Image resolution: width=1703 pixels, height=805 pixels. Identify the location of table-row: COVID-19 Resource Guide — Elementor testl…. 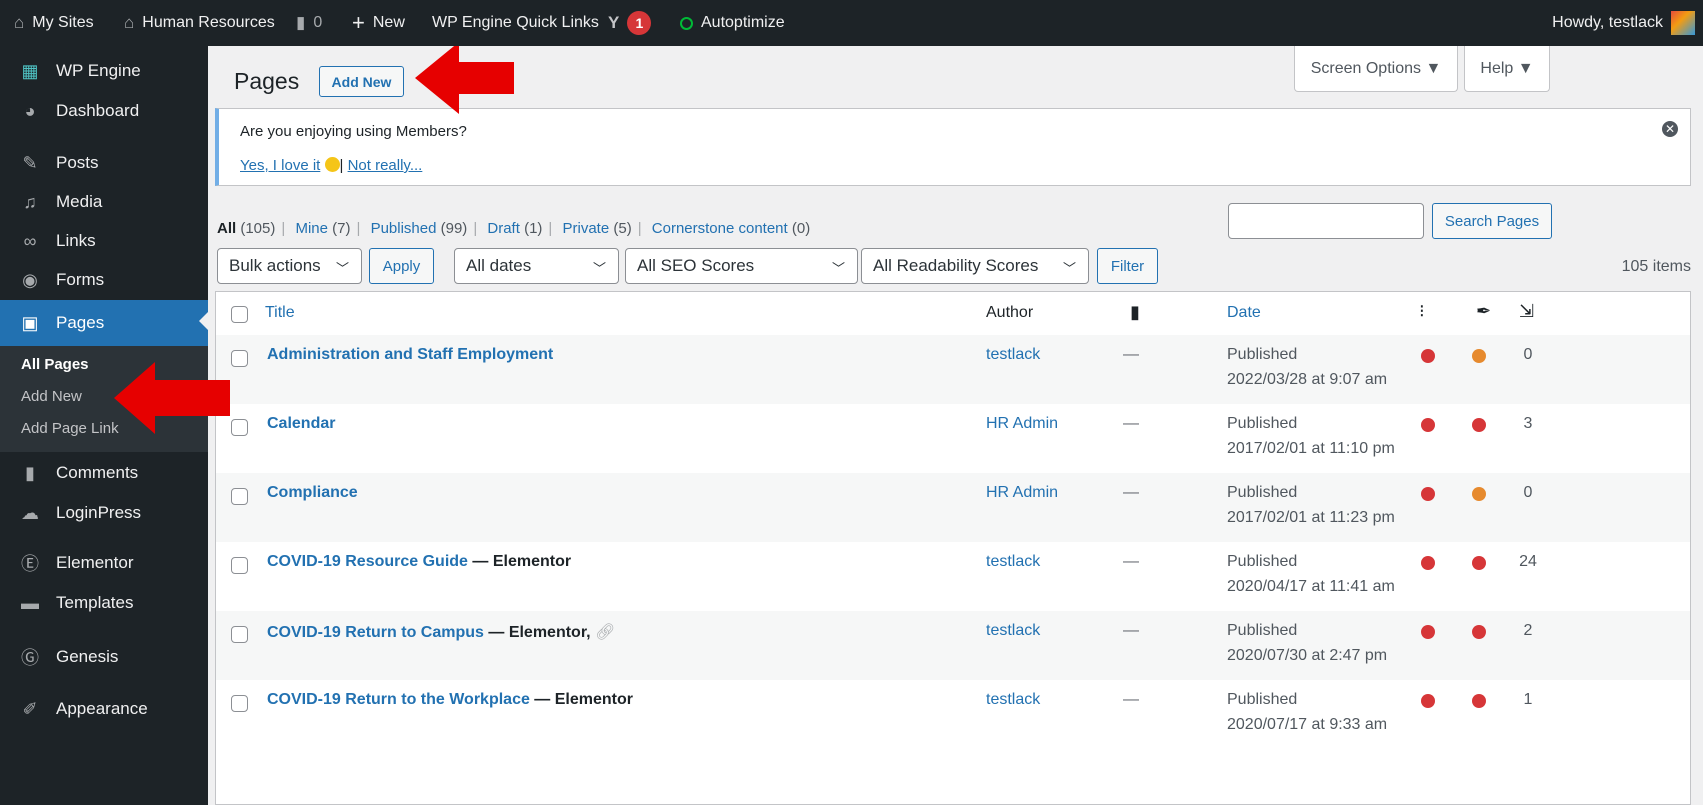
(953, 576).